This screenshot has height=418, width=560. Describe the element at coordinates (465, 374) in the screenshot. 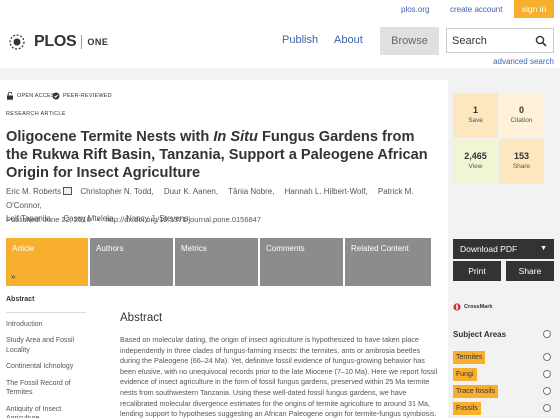

I see `subject-tag-fungi: Fungi` at that location.